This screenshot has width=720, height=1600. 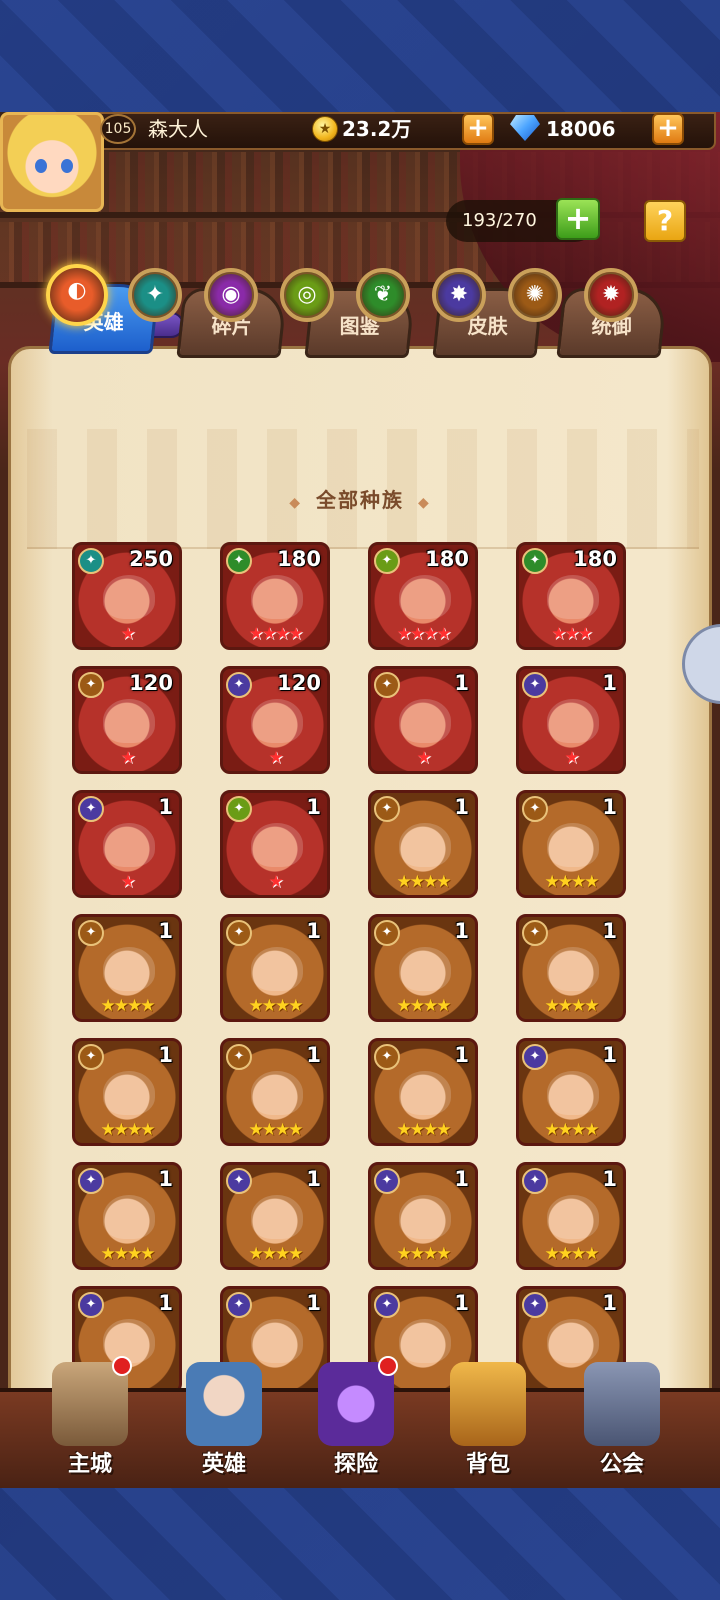 What do you see at coordinates (224, 1425) in the screenshot?
I see `nav-item-1: 英雄` at bounding box center [224, 1425].